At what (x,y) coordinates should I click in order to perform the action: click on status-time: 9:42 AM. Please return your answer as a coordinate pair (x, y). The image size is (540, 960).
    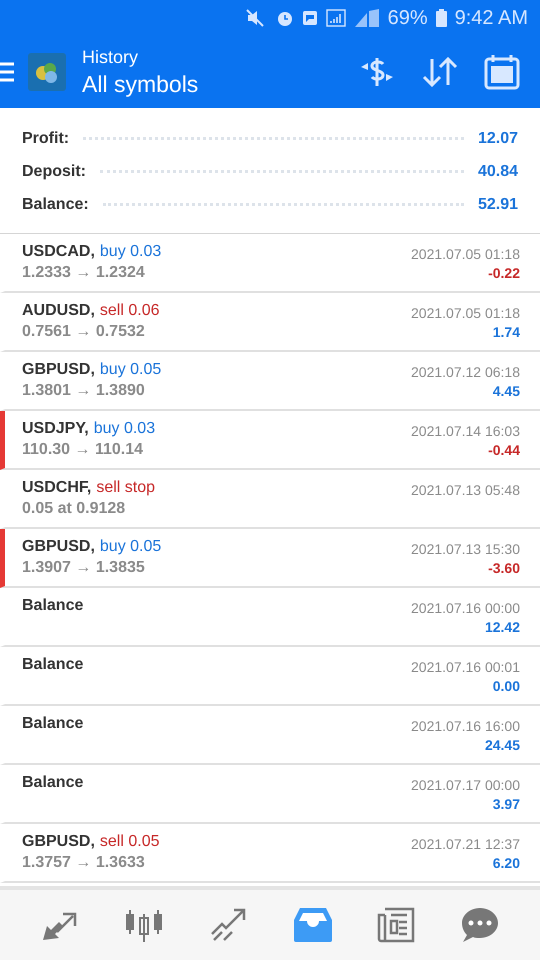
    Looking at the image, I should click on (491, 18).